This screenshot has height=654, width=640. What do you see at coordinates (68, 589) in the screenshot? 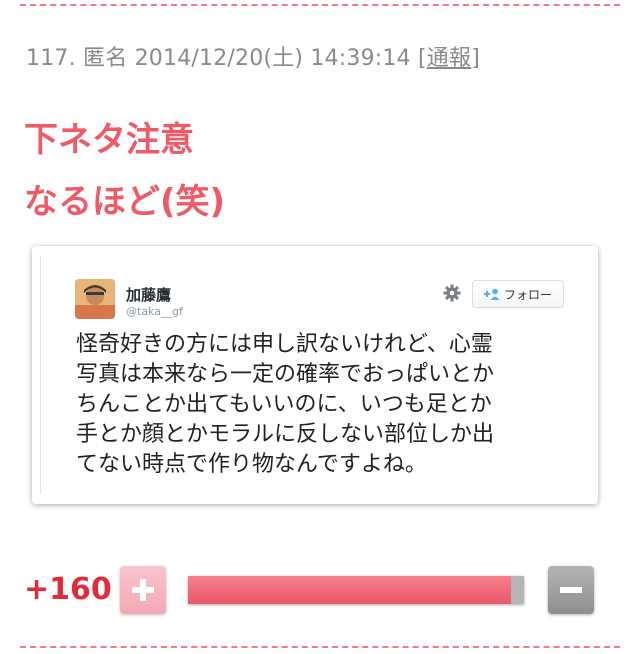
I see `vote-score: +160` at bounding box center [68, 589].